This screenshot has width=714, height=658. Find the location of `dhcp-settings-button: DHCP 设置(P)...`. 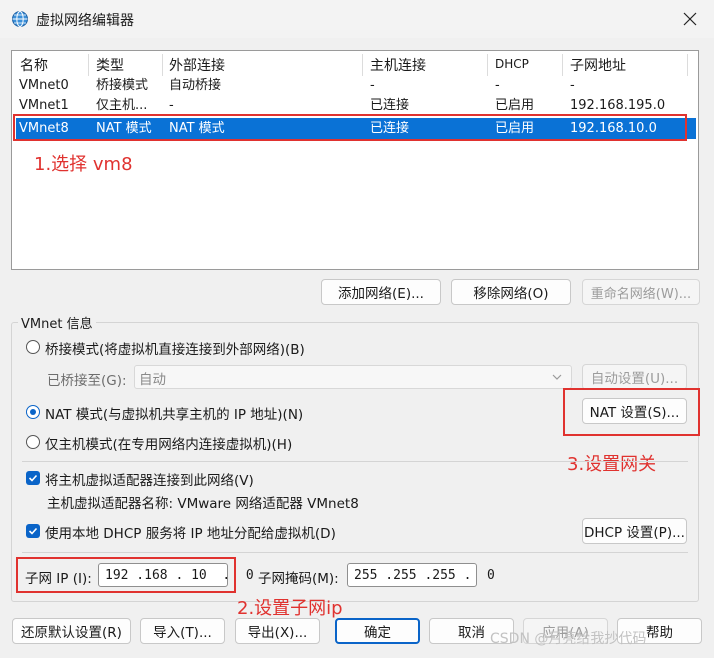

dhcp-settings-button: DHCP 设置(P)... is located at coordinates (634, 531).